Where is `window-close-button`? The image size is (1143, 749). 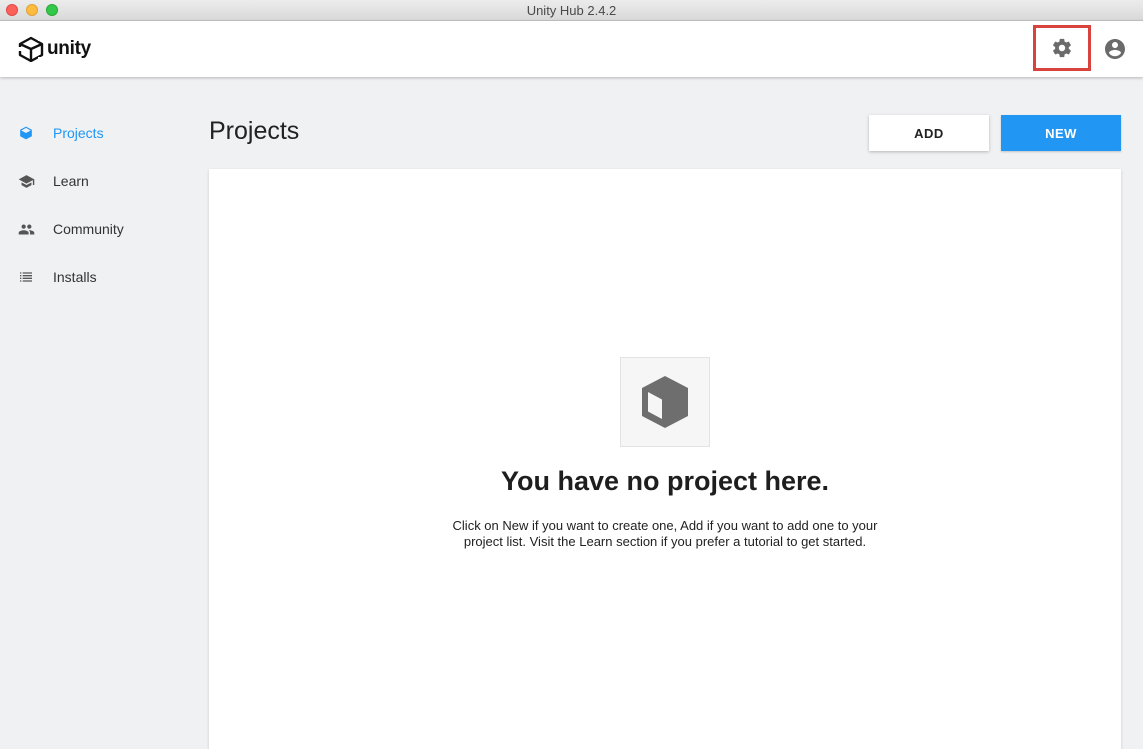
window-close-button is located at coordinates (12, 10).